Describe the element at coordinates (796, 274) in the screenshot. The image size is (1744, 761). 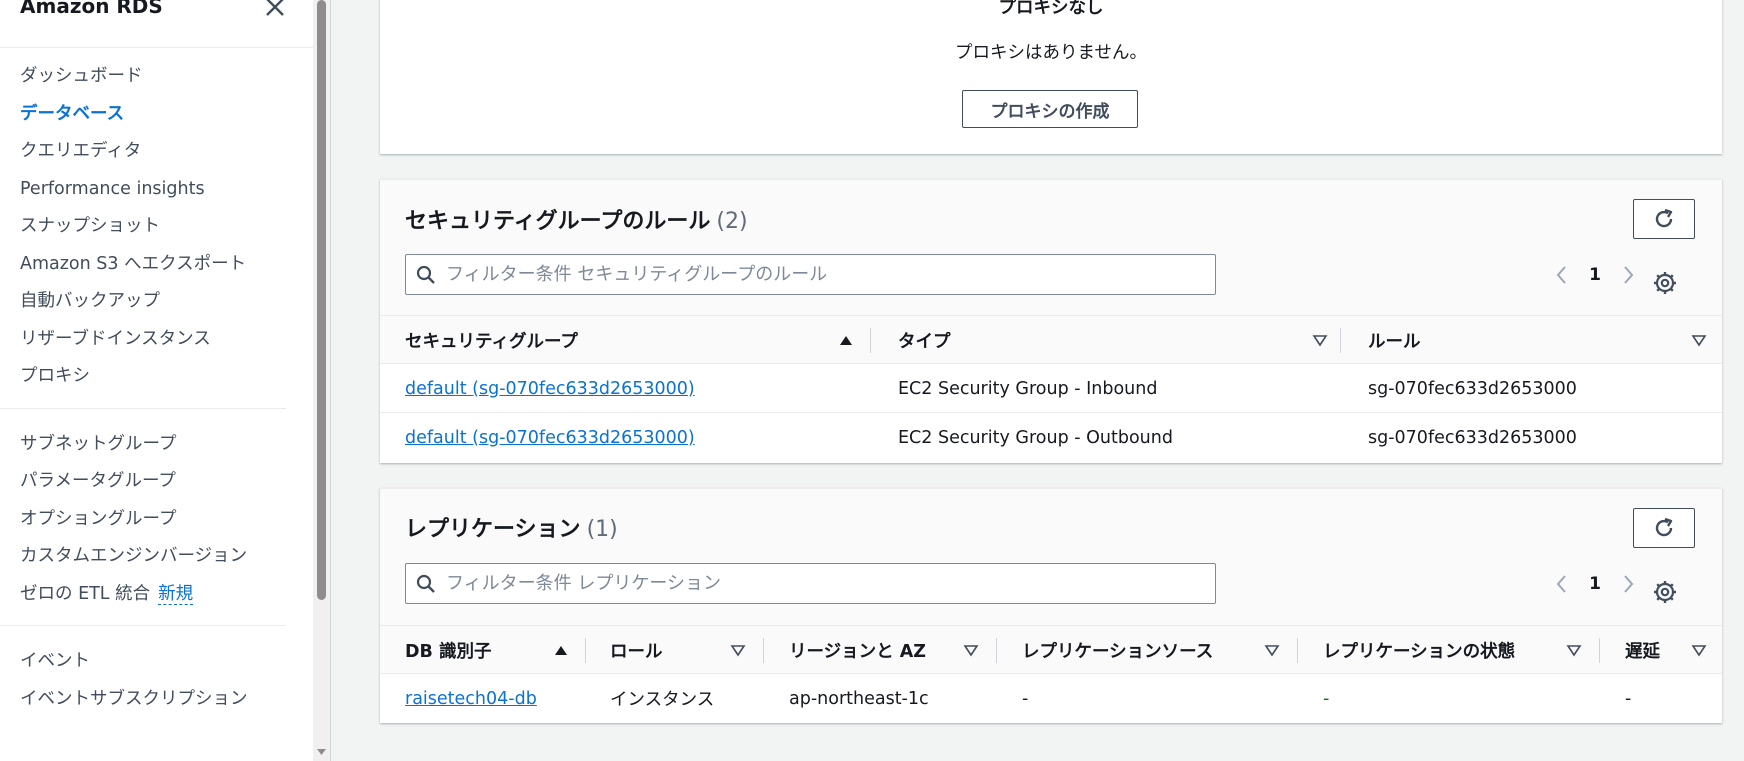
I see `security-filter-input` at that location.